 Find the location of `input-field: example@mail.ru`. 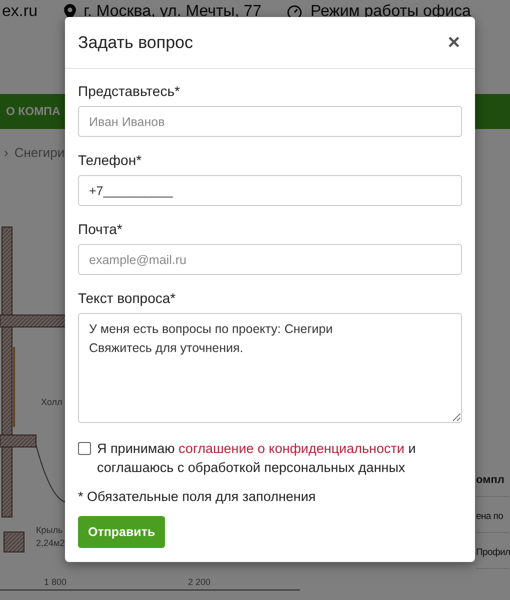

input-field: example@mail.ru is located at coordinates (270, 259).